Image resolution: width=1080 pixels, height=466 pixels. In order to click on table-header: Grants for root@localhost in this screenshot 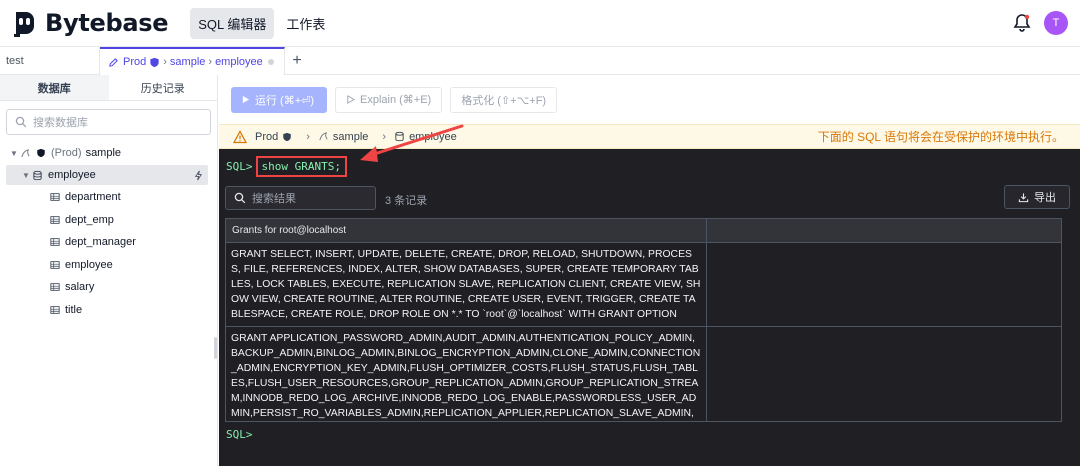, I will do `click(643, 231)`.